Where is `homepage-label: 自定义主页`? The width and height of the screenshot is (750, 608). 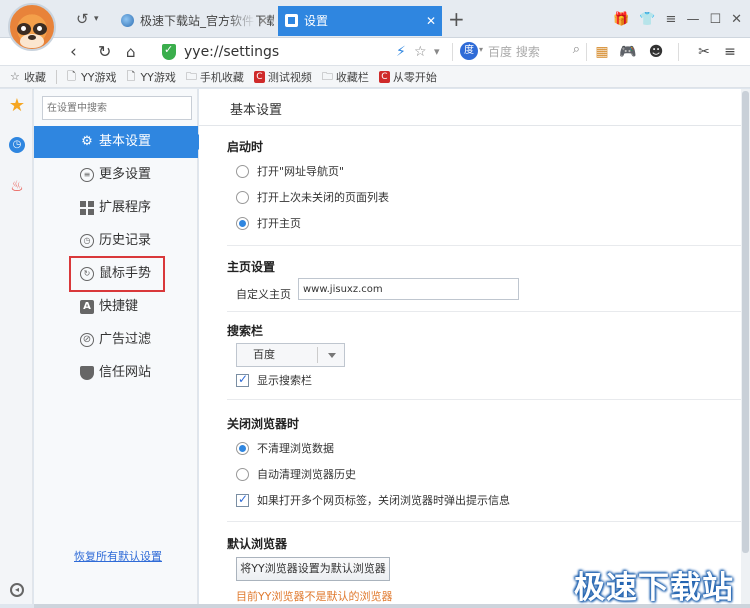
homepage-label: 自定义主页 is located at coordinates (263, 294).